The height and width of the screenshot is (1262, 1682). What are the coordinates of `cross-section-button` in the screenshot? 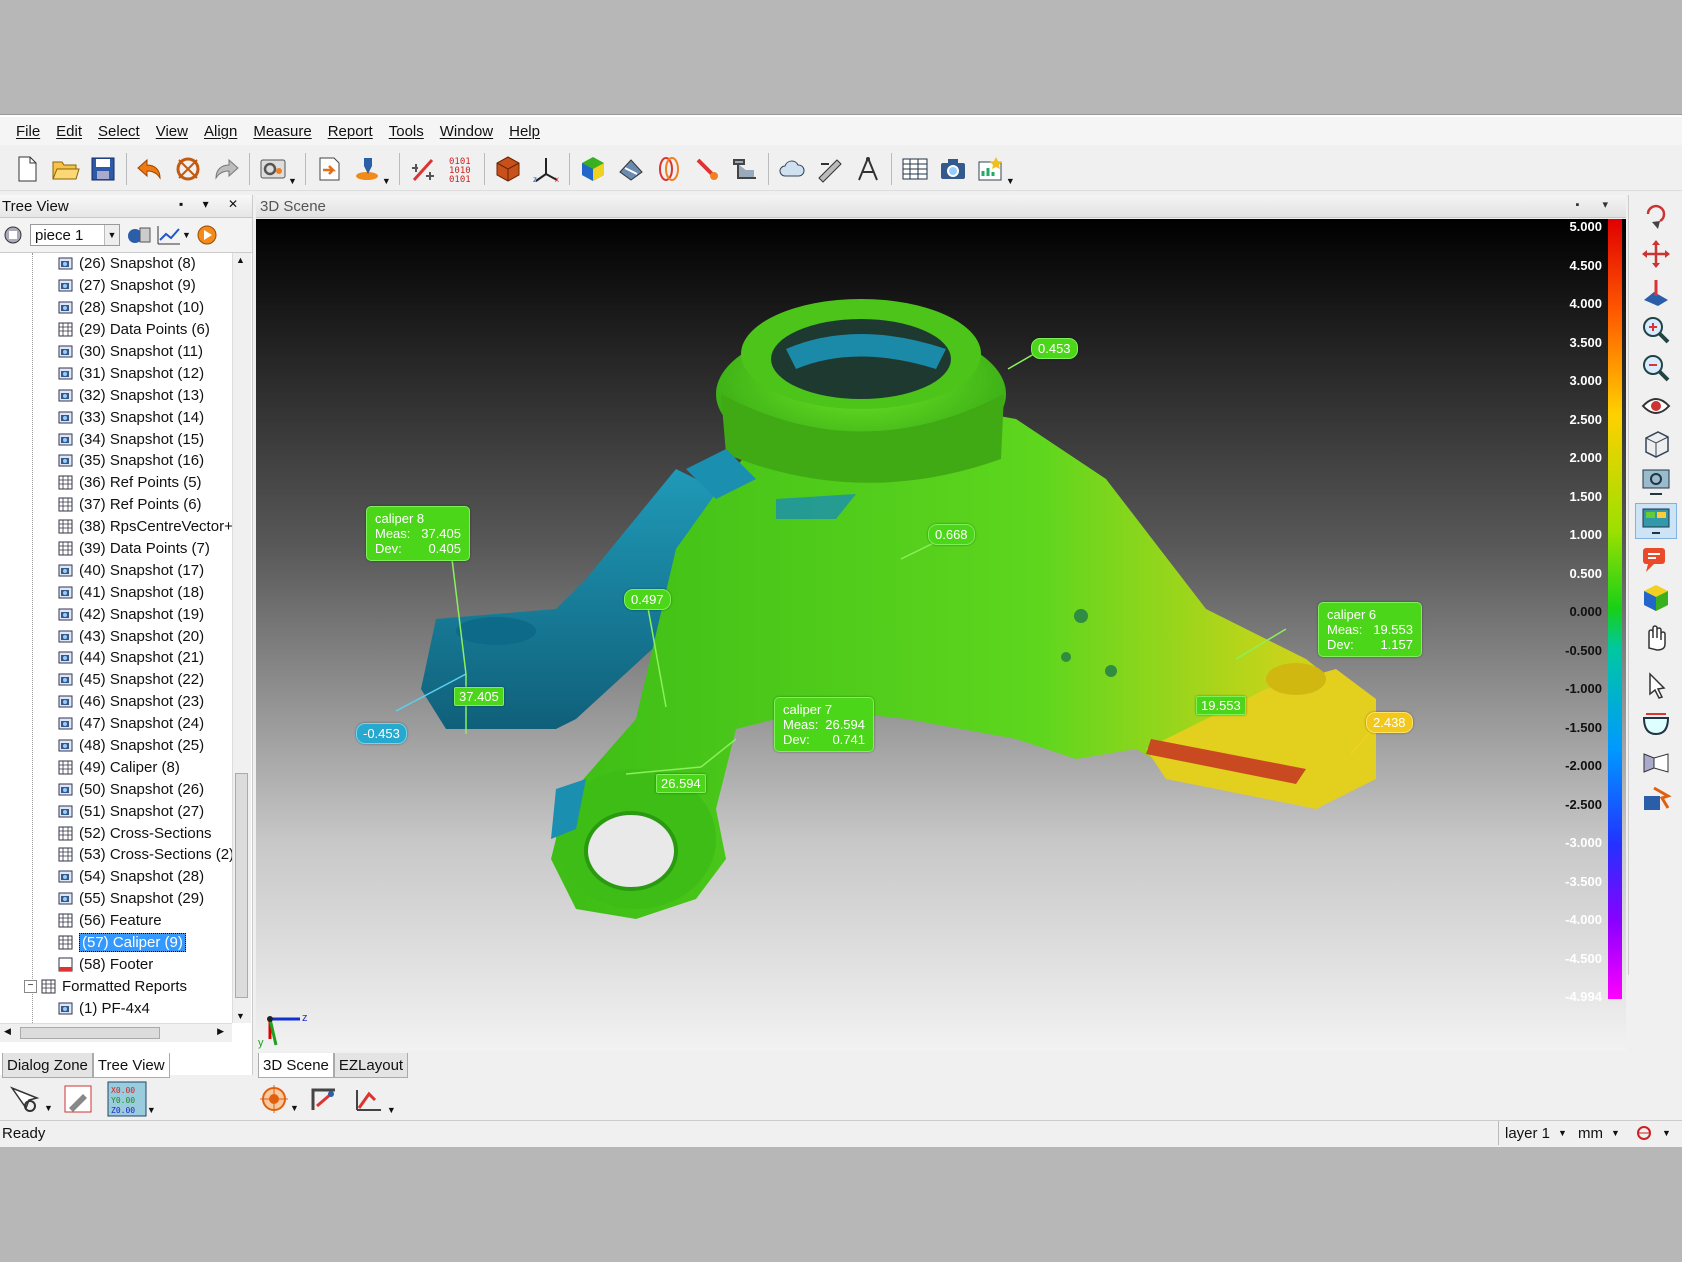 It's located at (631, 169).